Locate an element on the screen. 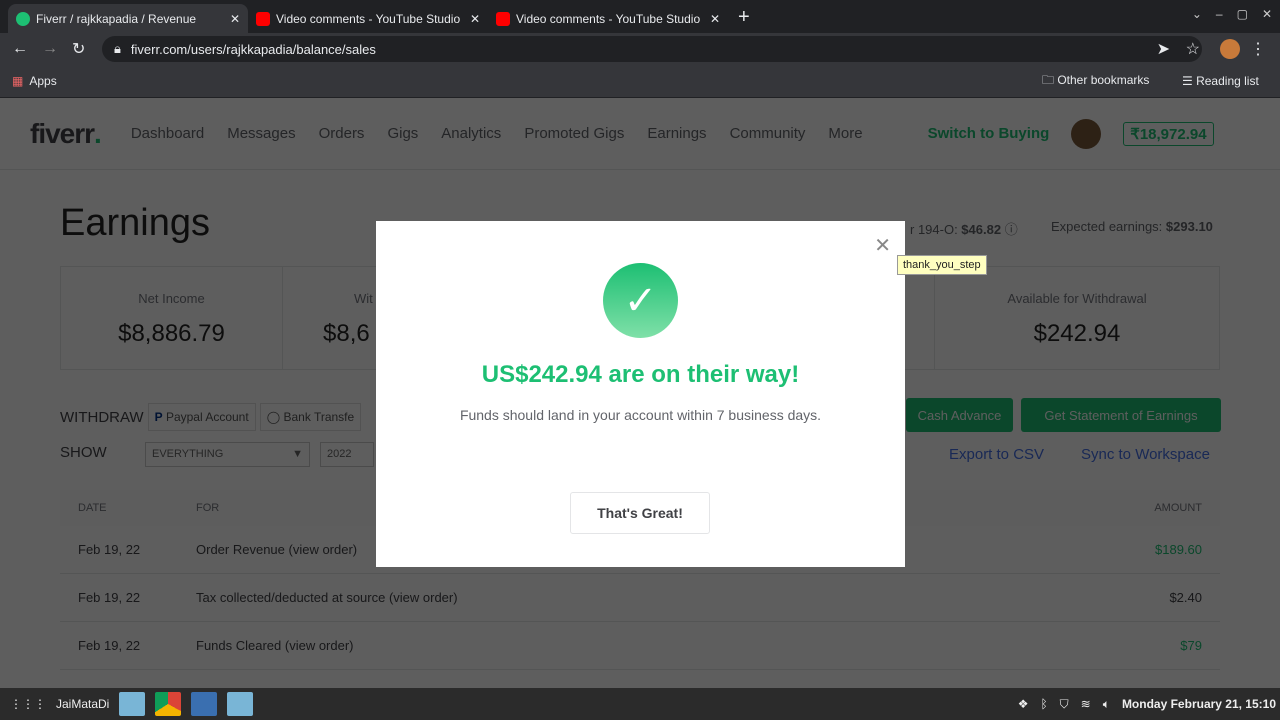 This screenshot has width=1280, height=720. expected-earnings: Expected earnings: $293.10 is located at coordinates (1132, 226).